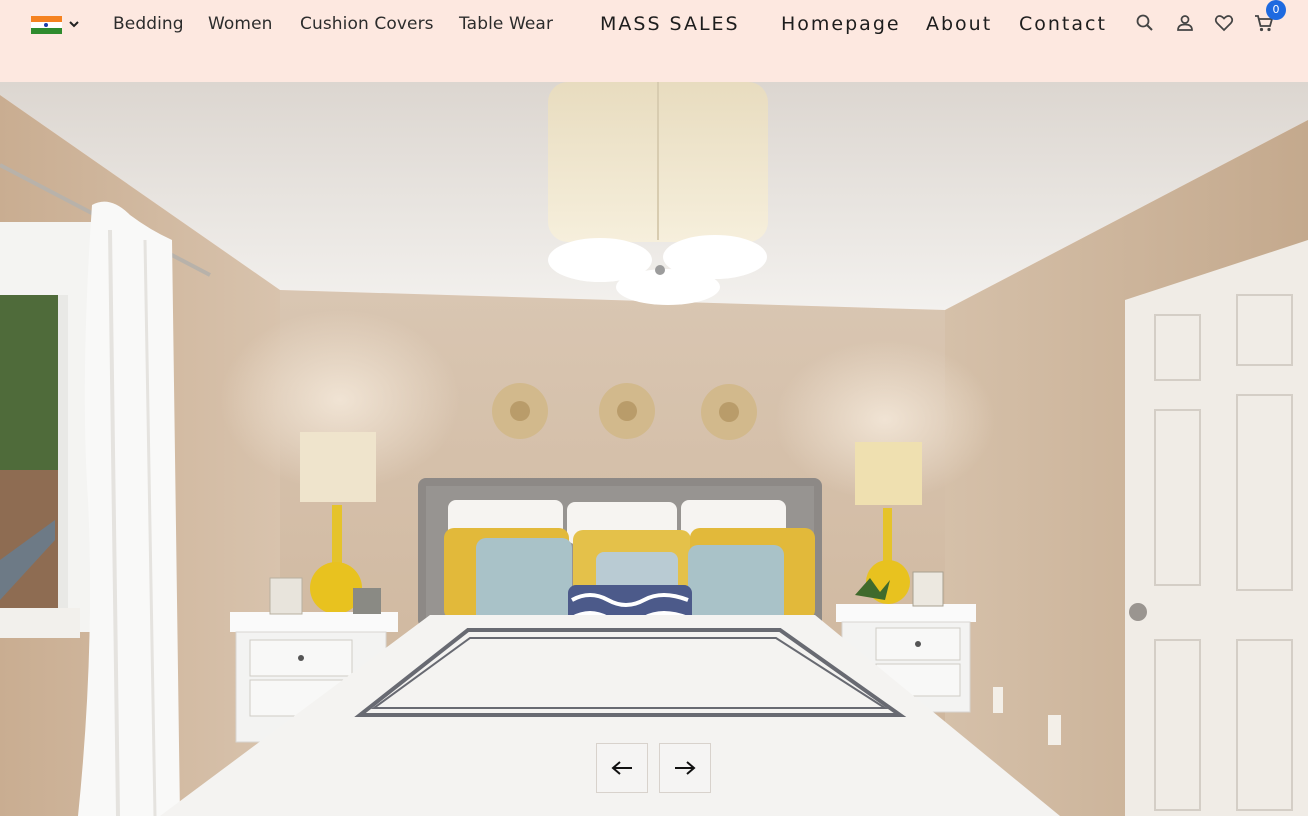 The image size is (1308, 816). I want to click on brand-logo-text: MASS SALES, so click(670, 24).